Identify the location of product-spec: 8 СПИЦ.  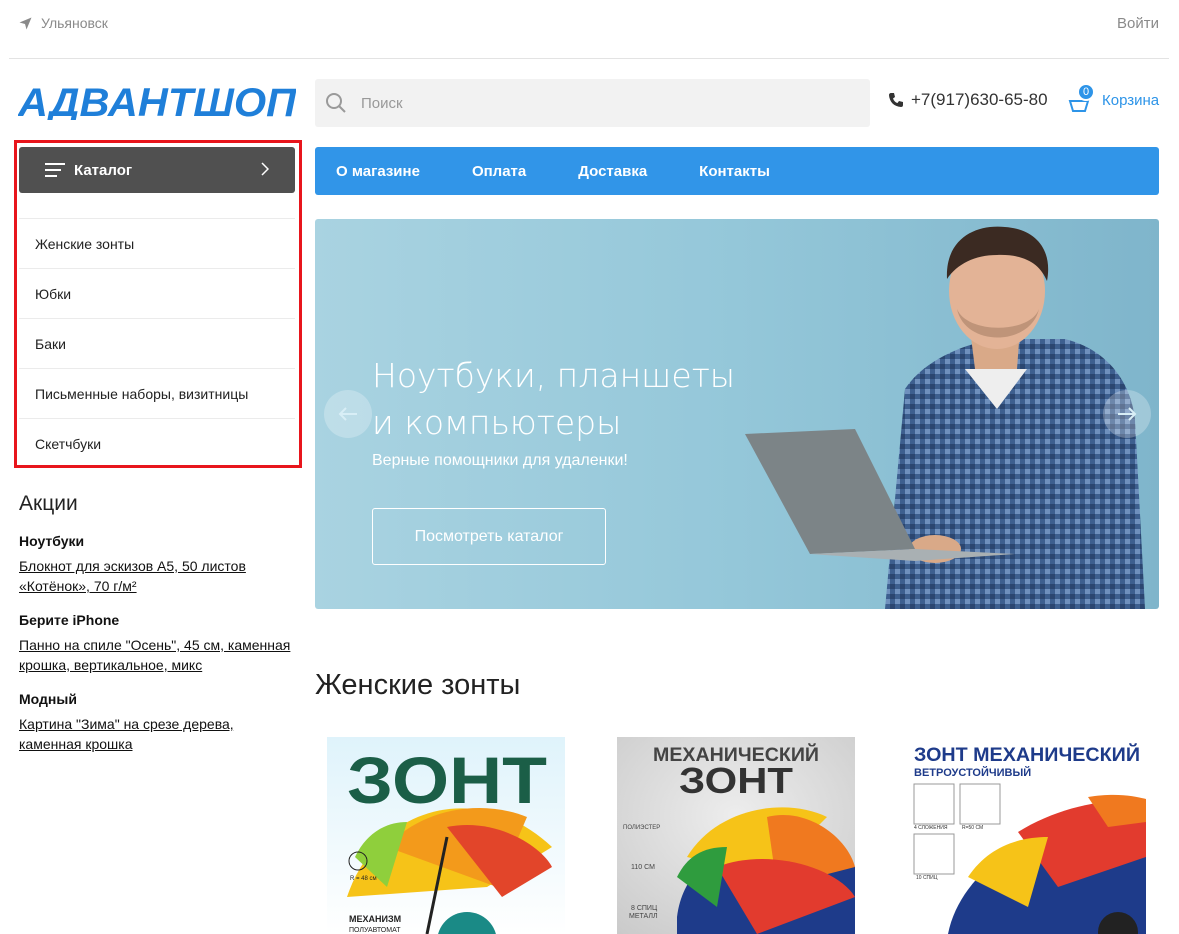
(644, 908).